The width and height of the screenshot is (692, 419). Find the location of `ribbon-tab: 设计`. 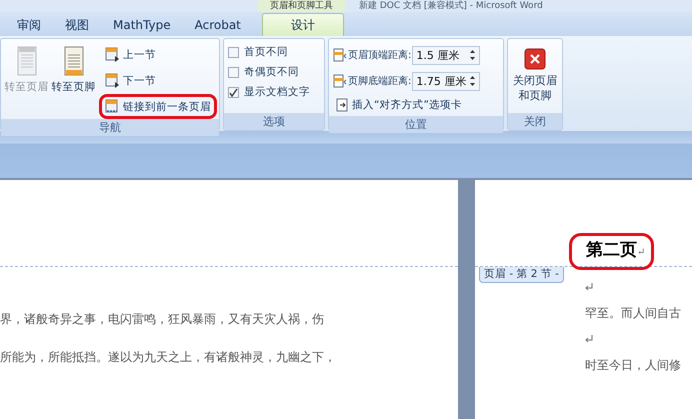

ribbon-tab: 设计 is located at coordinates (303, 24).